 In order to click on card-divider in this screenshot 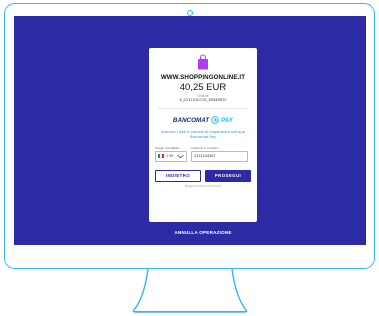, I will do `click(203, 108)`.